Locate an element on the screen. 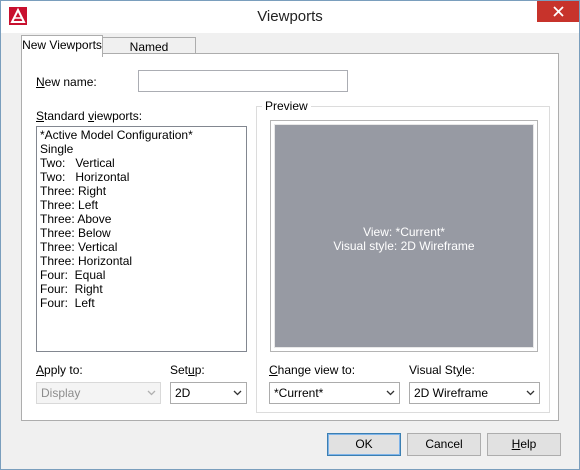 The image size is (580, 470). setup-value: 2D is located at coordinates (183, 393).